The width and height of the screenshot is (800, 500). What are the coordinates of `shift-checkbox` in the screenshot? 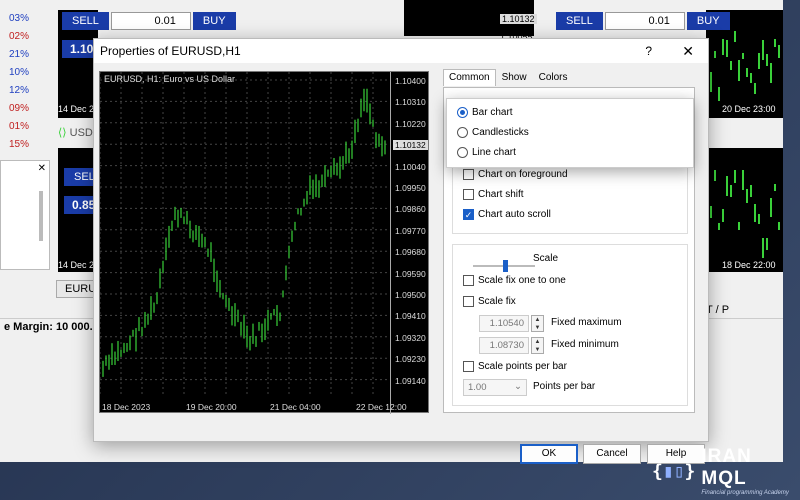 It's located at (468, 194).